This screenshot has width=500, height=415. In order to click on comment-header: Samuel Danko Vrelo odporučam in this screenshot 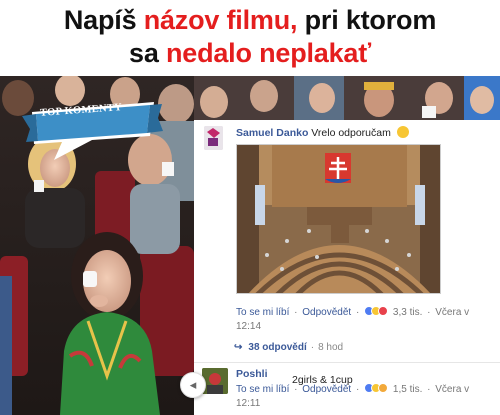, I will do `click(322, 132)`.